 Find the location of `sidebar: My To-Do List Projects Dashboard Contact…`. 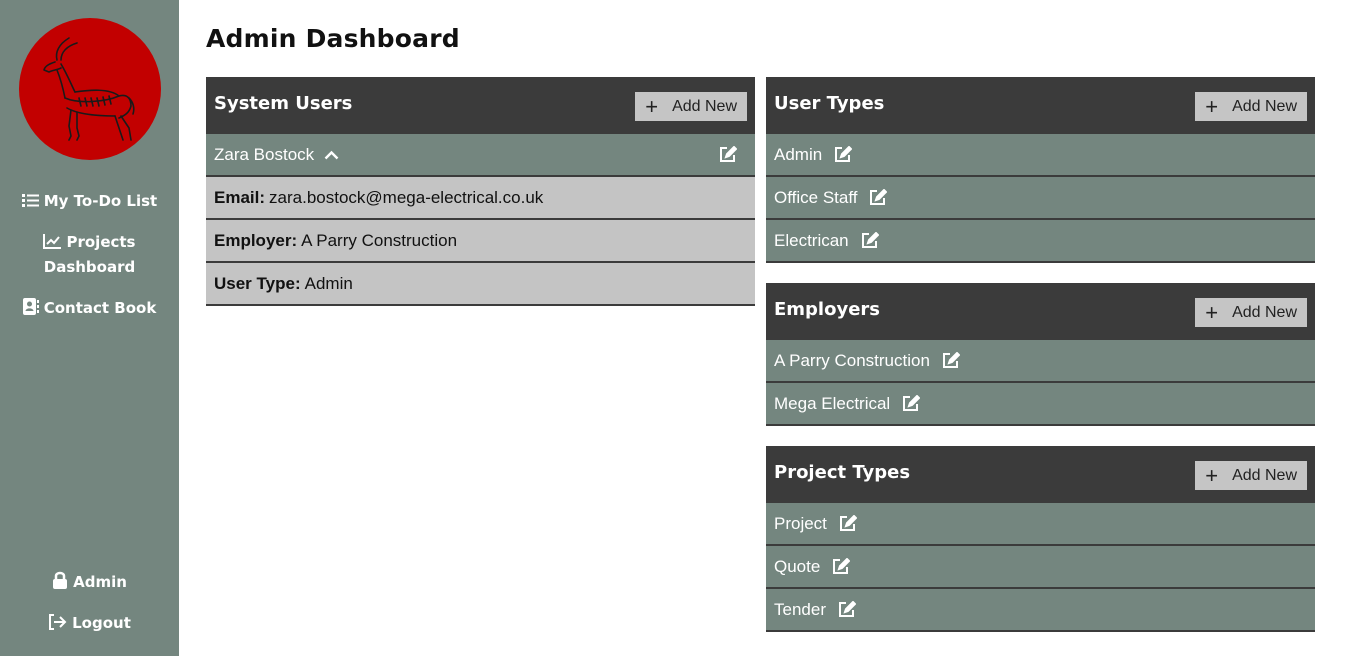

sidebar: My To-Do List Projects Dashboard Contact… is located at coordinates (89, 328).